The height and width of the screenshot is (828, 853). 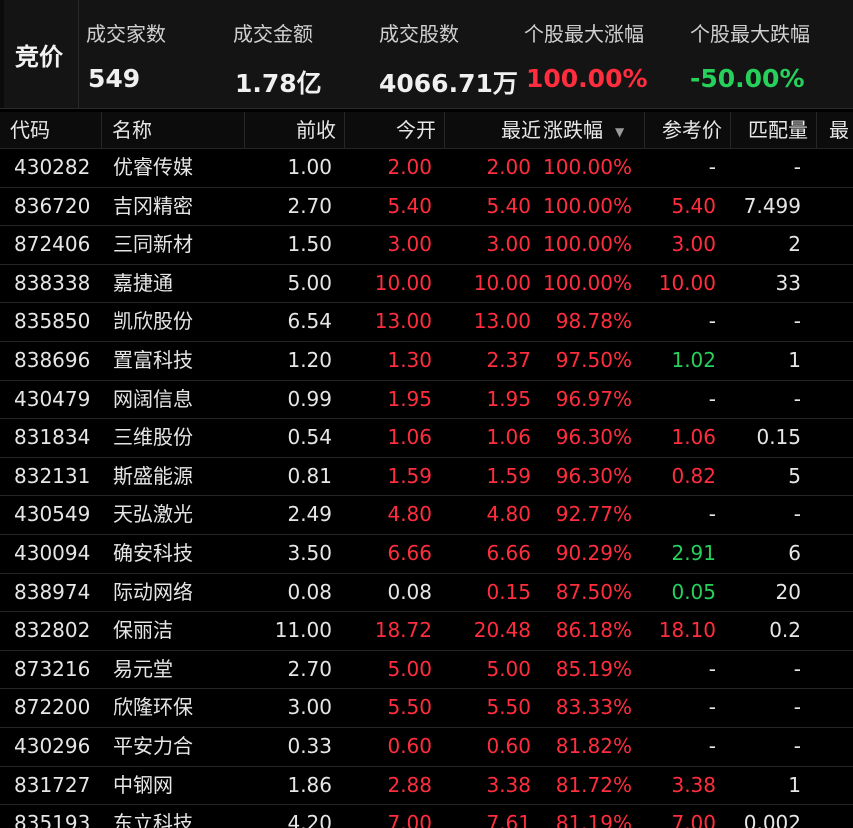 What do you see at coordinates (785, 630) in the screenshot?
I see `cell-match-qty: 0.2` at bounding box center [785, 630].